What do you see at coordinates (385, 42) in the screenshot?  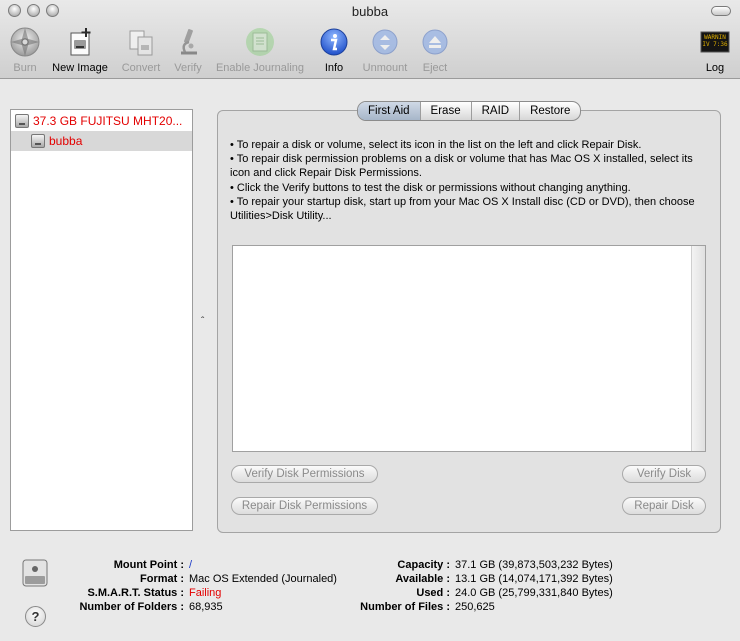 I see `unmount-icon` at bounding box center [385, 42].